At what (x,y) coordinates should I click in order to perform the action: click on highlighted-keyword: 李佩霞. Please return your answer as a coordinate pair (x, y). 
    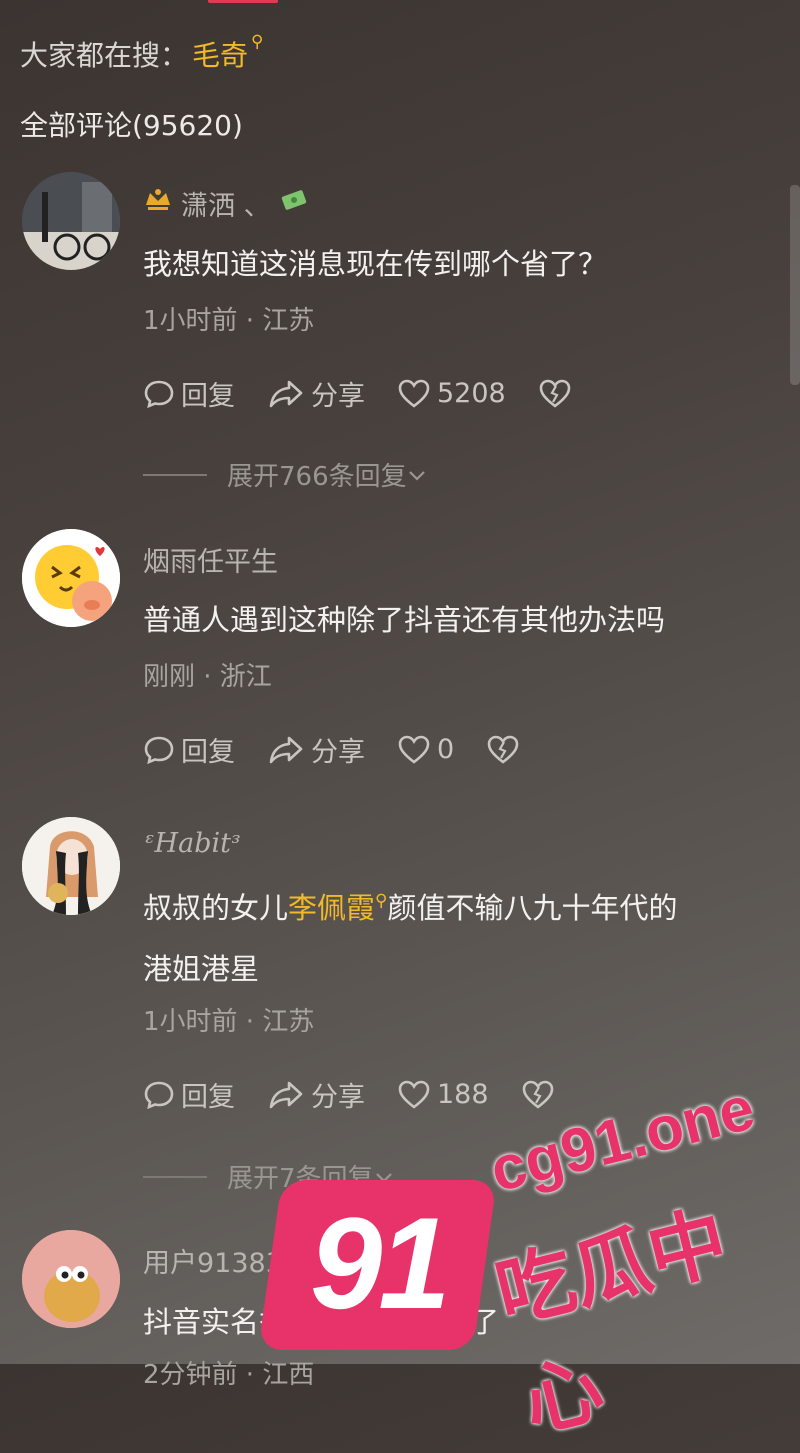
    Looking at the image, I should click on (331, 908).